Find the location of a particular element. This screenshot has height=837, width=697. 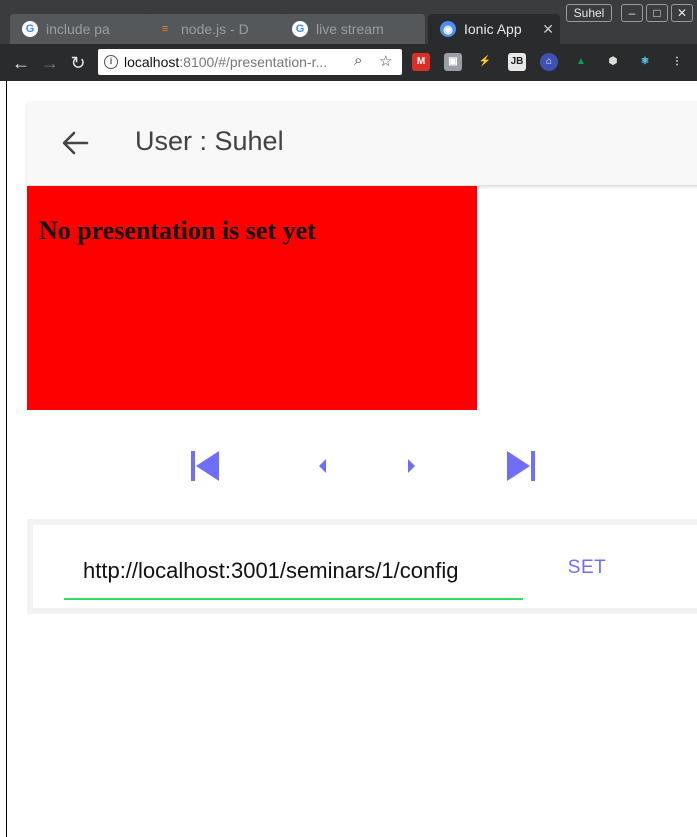

lightning-icon: ⚡ is located at coordinates (485, 62).